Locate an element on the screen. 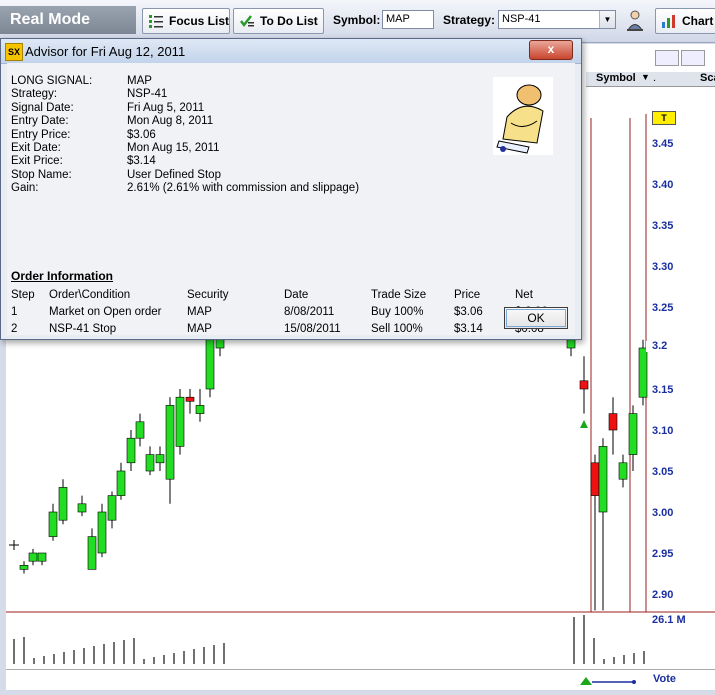 This screenshot has height=695, width=715. field-label: Exit Price: is located at coordinates (37, 161).